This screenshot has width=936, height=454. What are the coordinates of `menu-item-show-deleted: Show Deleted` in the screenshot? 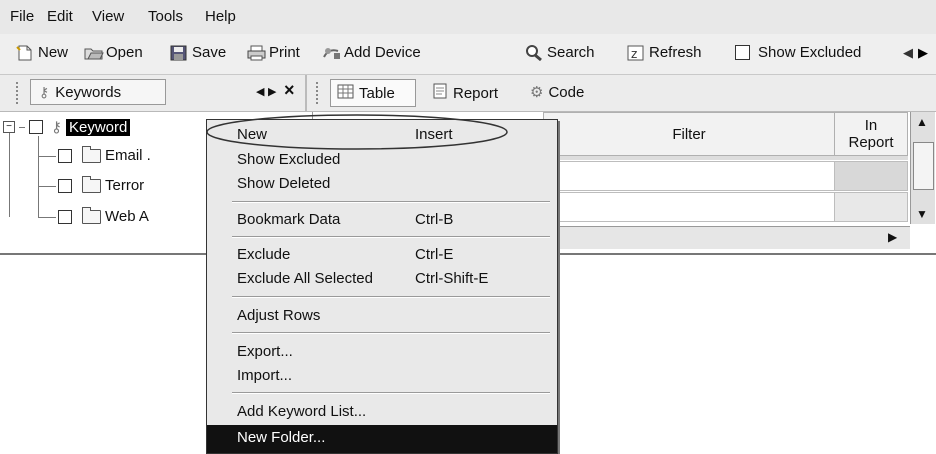 It's located at (283, 183).